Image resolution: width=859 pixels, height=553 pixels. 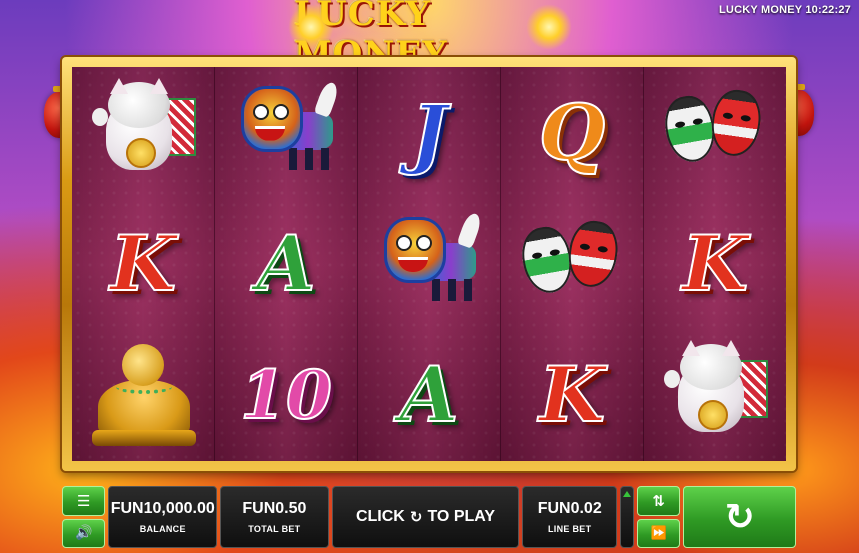 What do you see at coordinates (430, 37) in the screenshot?
I see `game-logo: LUCKY MONEY` at bounding box center [430, 37].